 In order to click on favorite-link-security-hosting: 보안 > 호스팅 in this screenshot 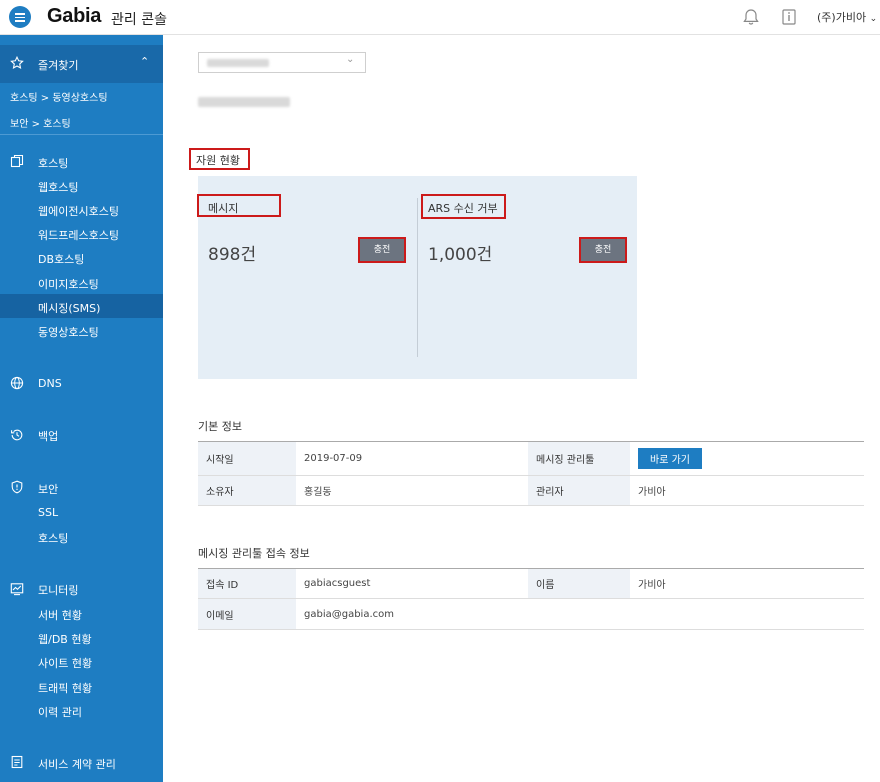, I will do `click(40, 122)`.